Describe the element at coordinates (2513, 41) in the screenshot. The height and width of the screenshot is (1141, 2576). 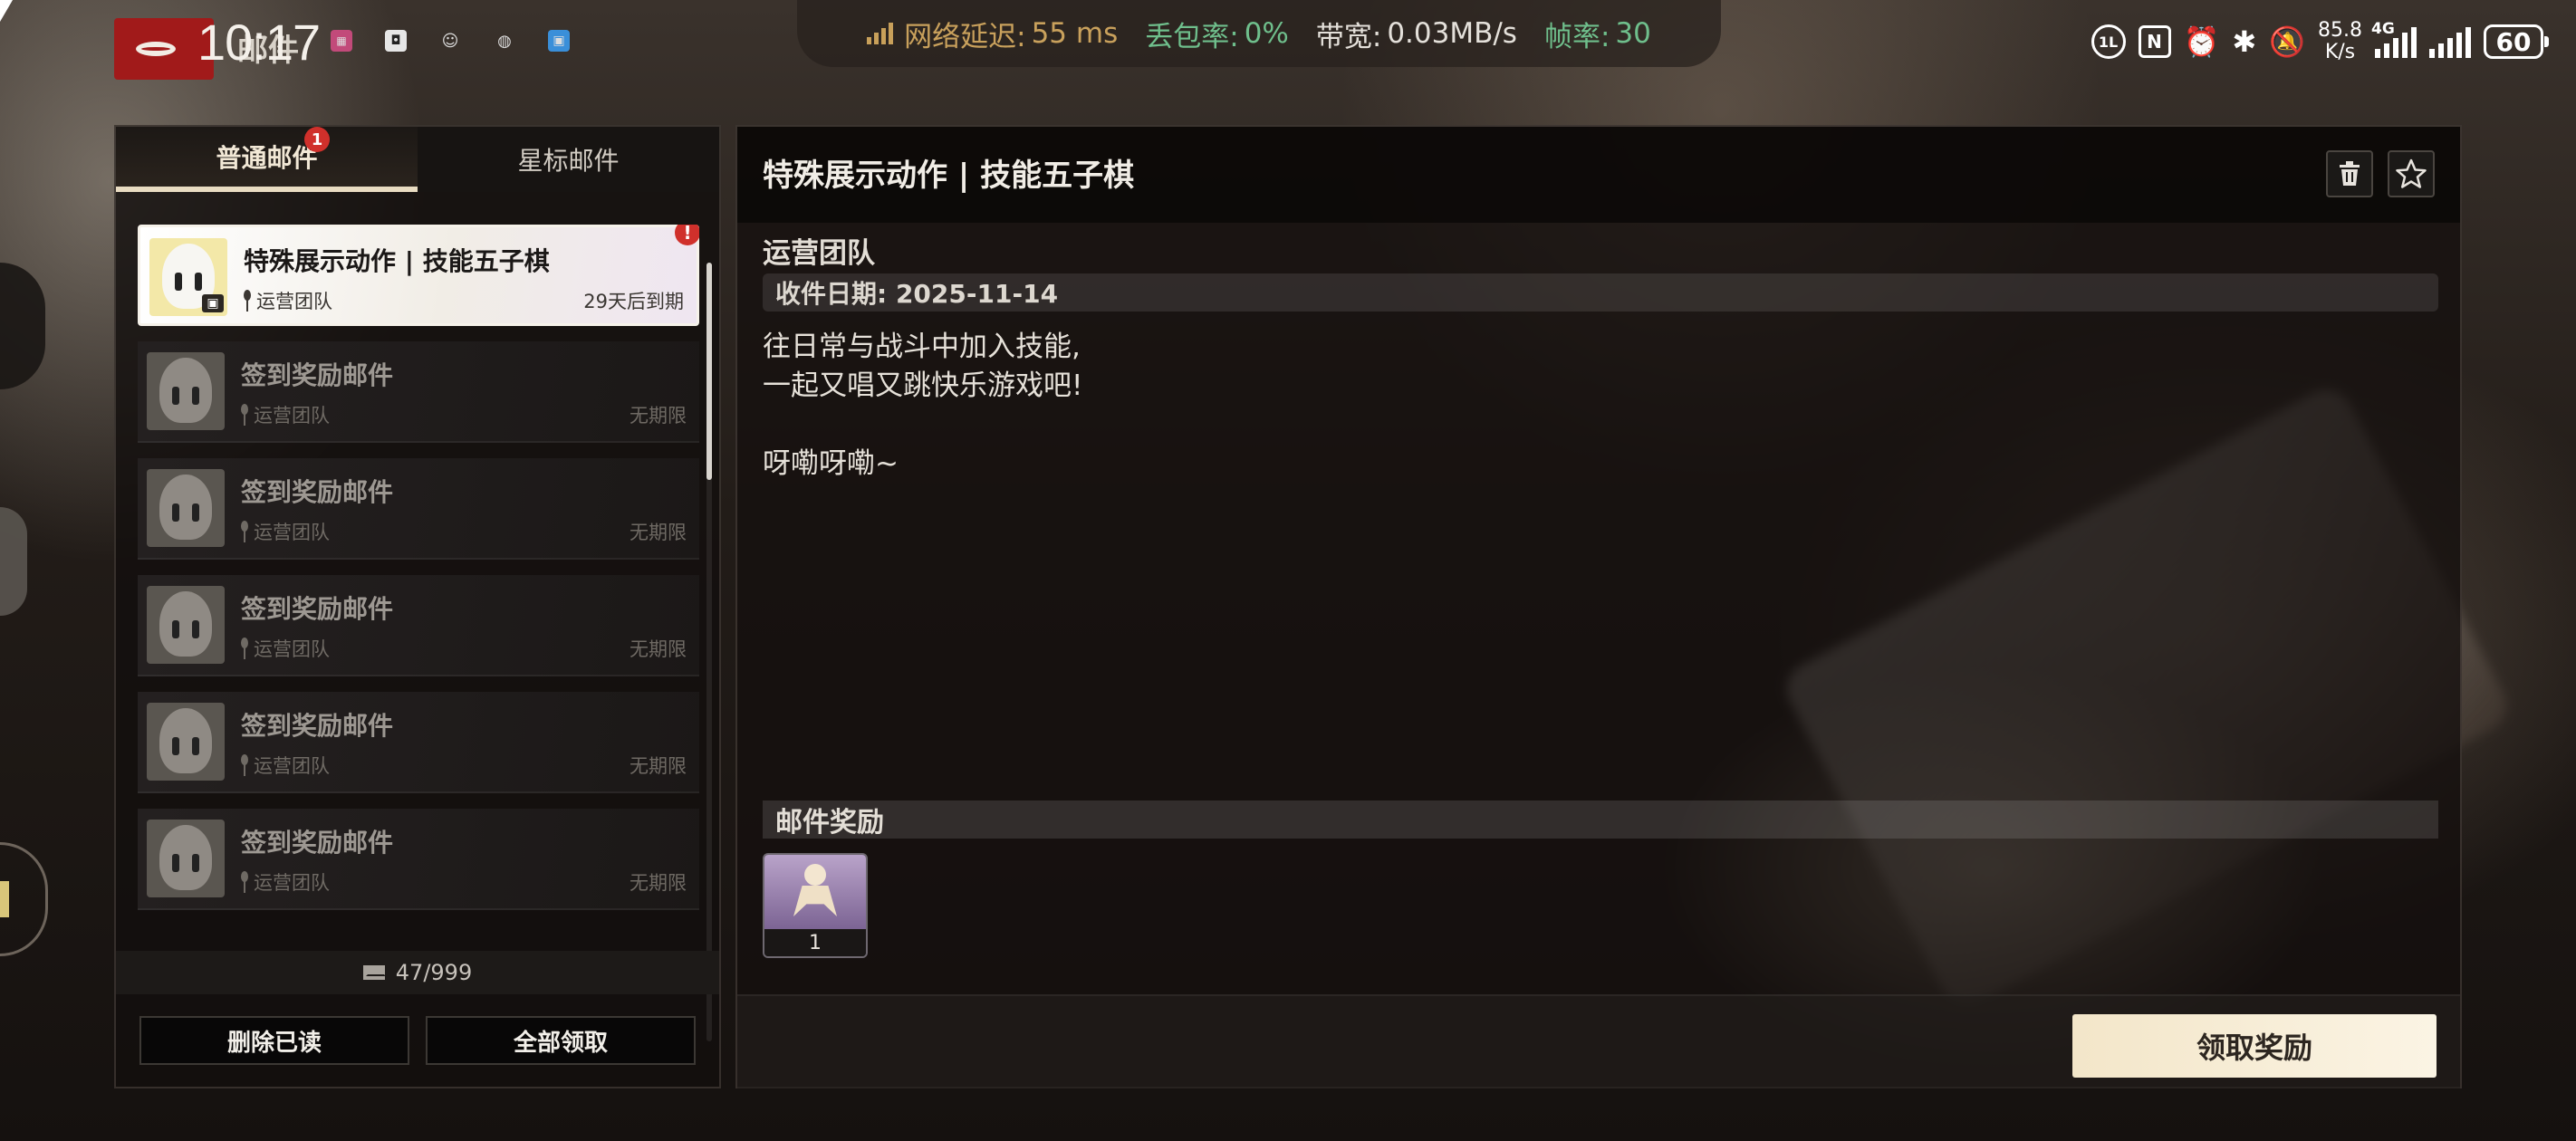
I see `battery-level: 60` at that location.